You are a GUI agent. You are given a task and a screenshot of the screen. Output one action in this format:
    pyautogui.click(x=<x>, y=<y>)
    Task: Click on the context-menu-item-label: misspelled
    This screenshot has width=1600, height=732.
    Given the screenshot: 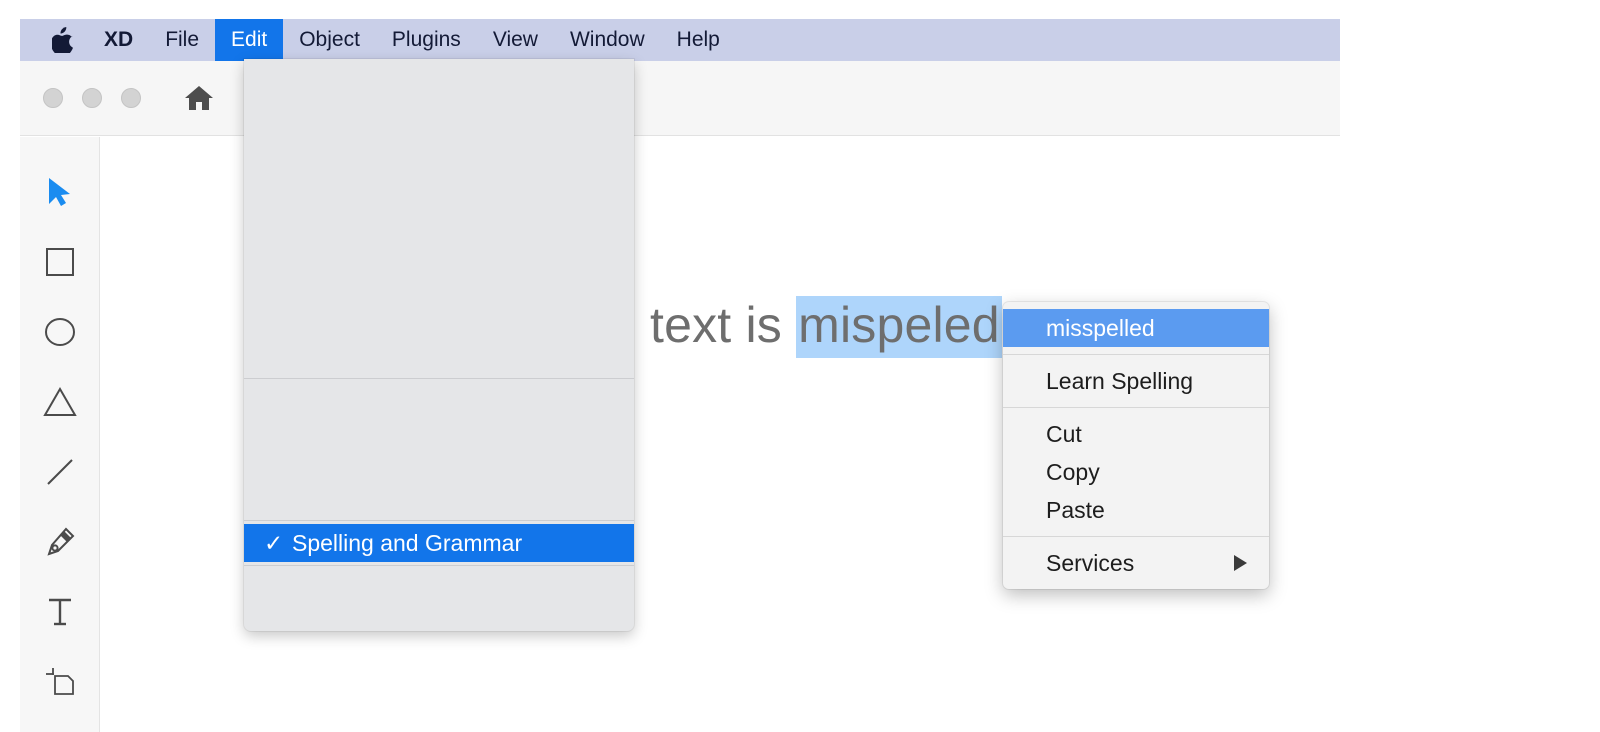 What is the action you would take?
    pyautogui.click(x=1100, y=327)
    